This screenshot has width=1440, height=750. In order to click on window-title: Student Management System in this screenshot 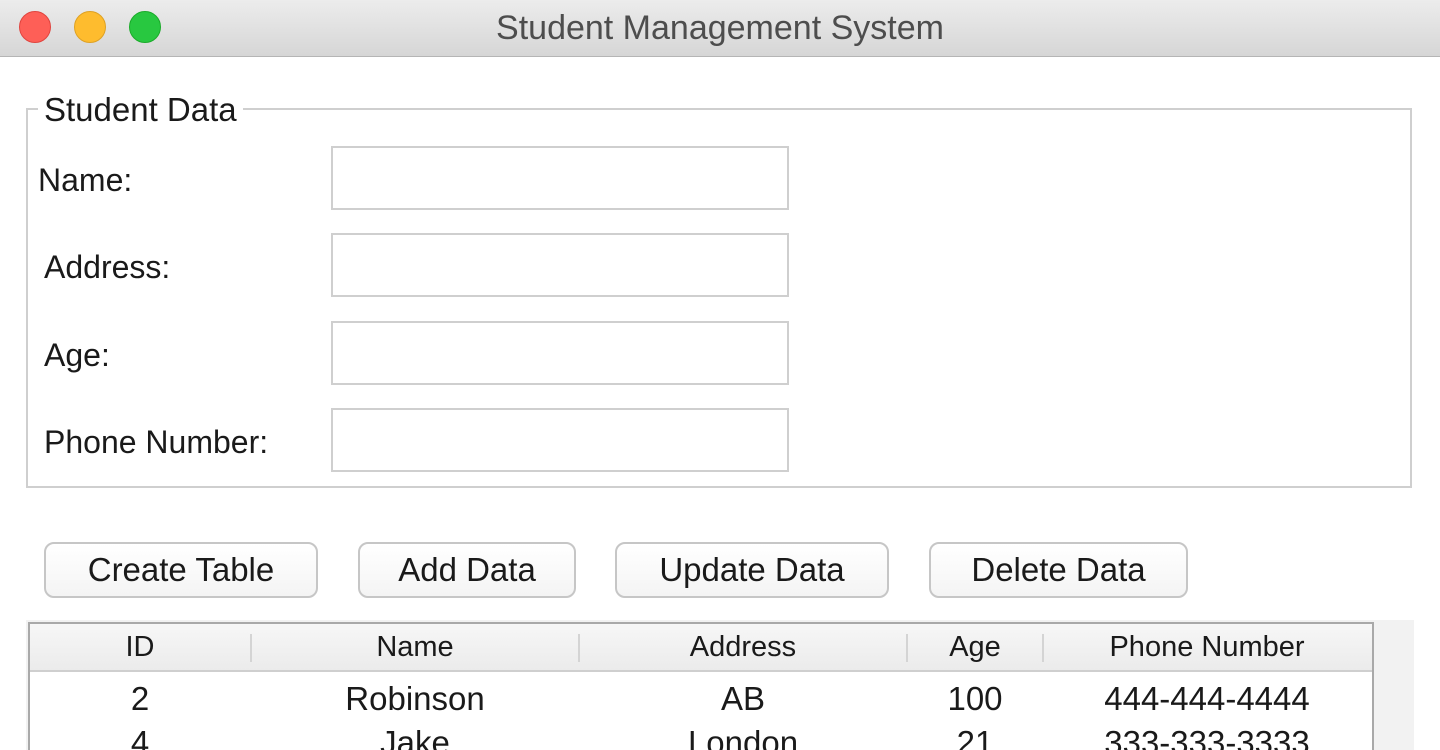, I will do `click(720, 28)`.